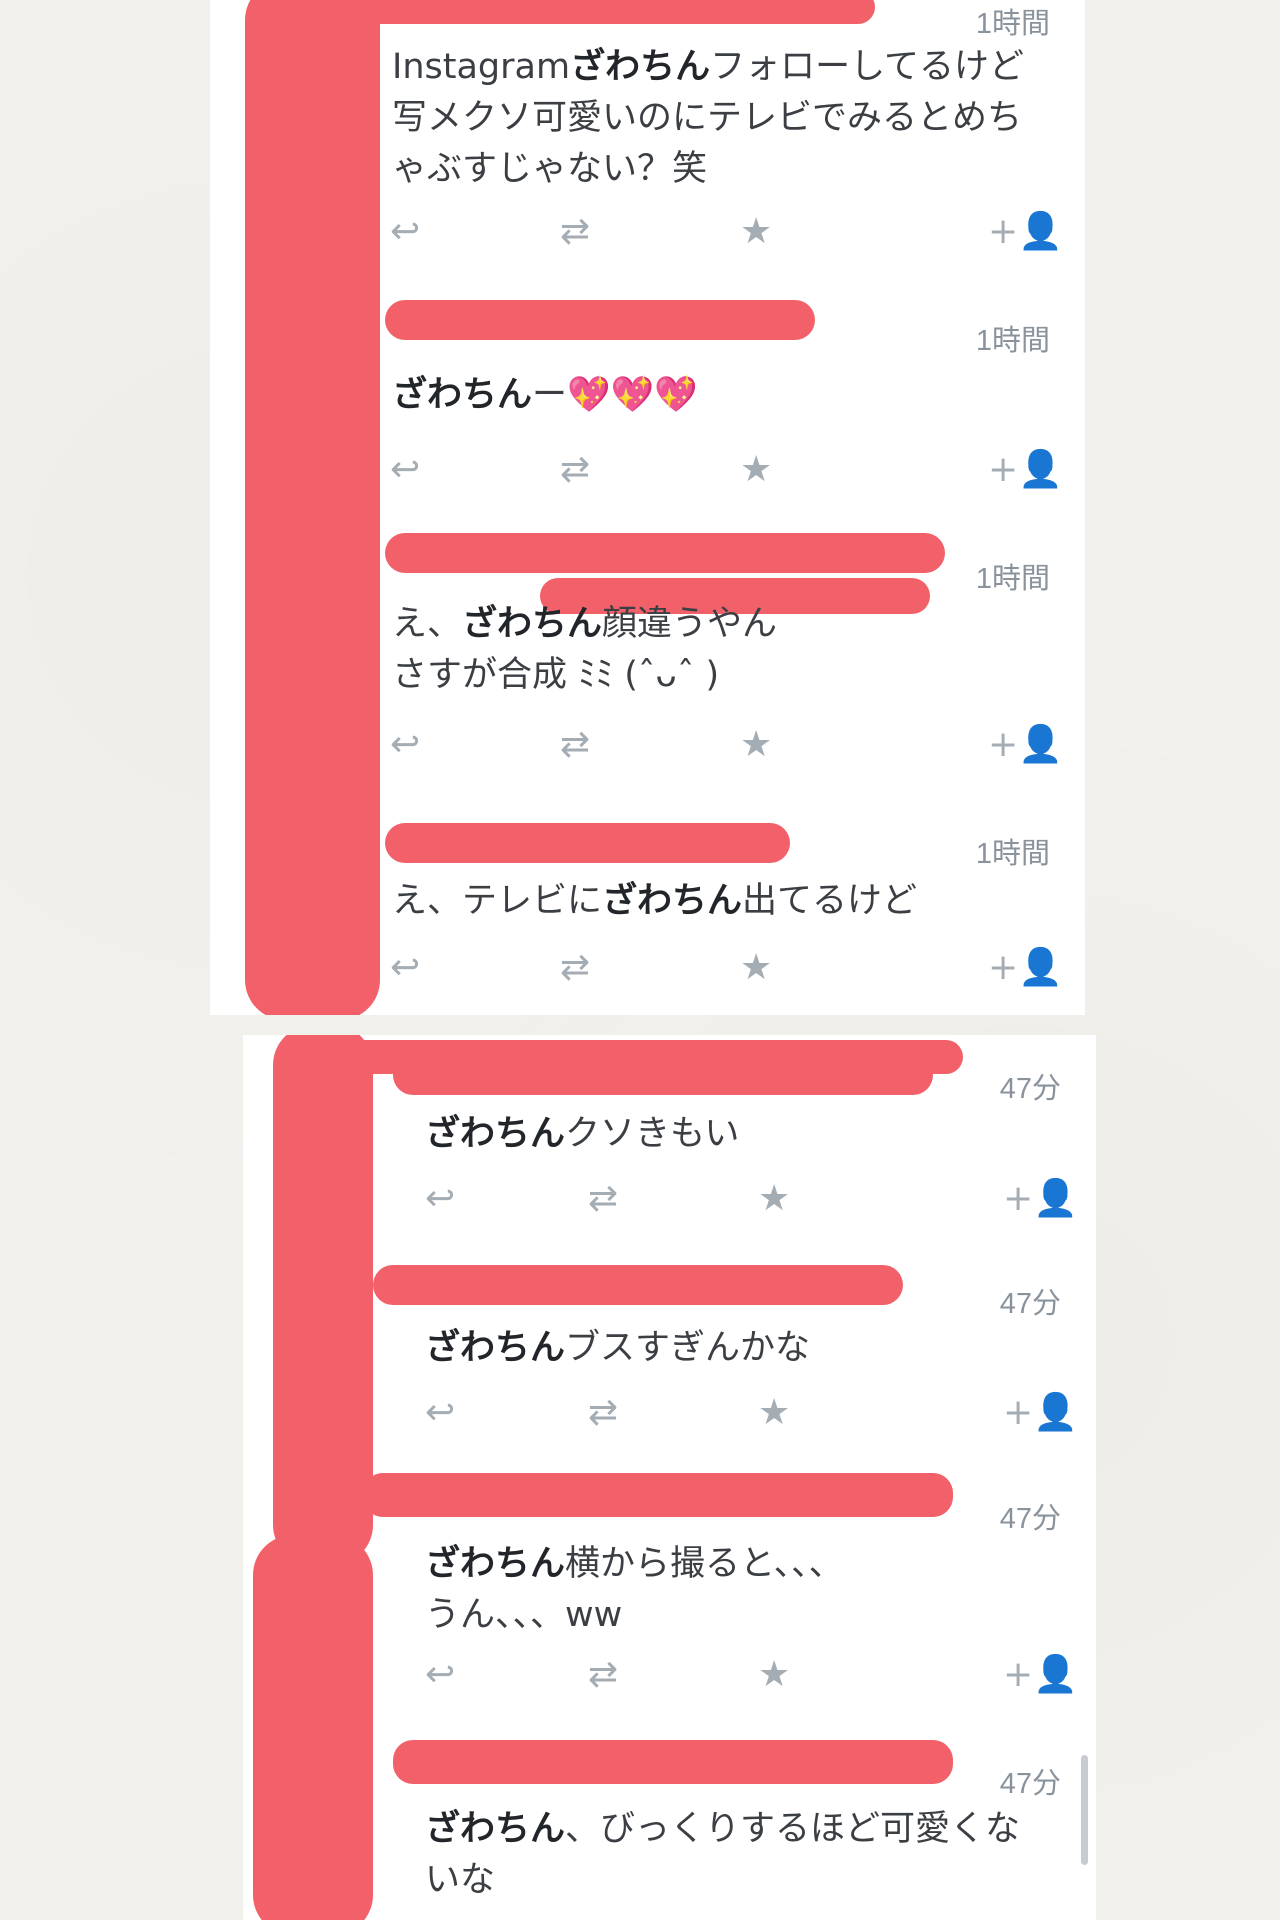  Describe the element at coordinates (545, 395) in the screenshot. I see `tweet-text: ざわちんー💖💖💖` at that location.